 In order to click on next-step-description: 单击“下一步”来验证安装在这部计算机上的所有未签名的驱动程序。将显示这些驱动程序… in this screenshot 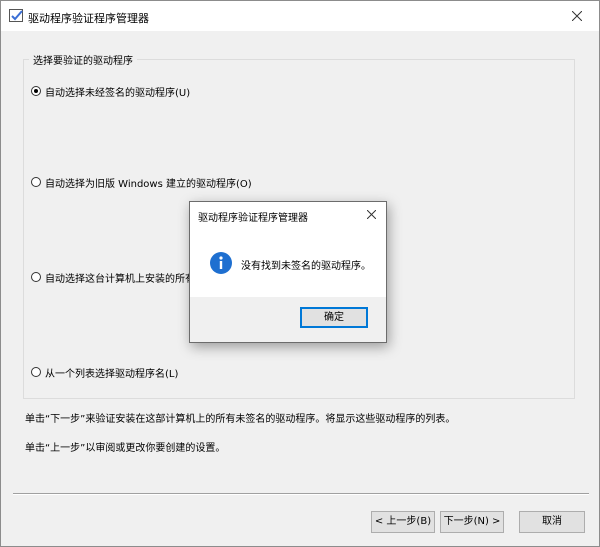, I will do `click(240, 419)`.